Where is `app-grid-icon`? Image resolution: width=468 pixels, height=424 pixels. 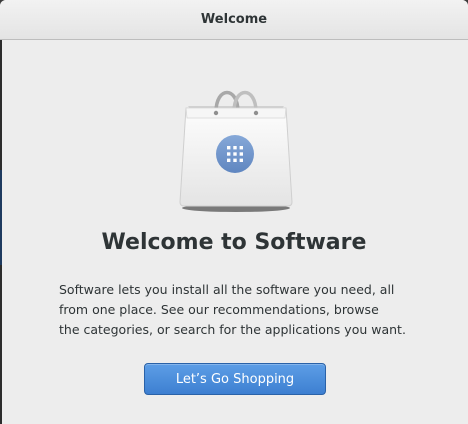 app-grid-icon is located at coordinates (235, 154).